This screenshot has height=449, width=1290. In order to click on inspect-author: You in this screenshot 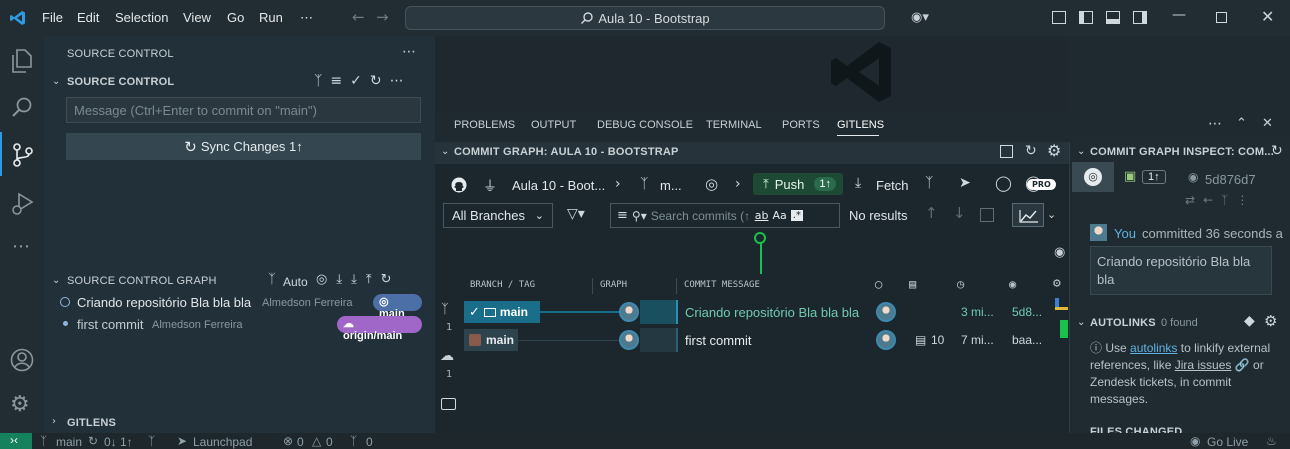, I will do `click(1125, 233)`.